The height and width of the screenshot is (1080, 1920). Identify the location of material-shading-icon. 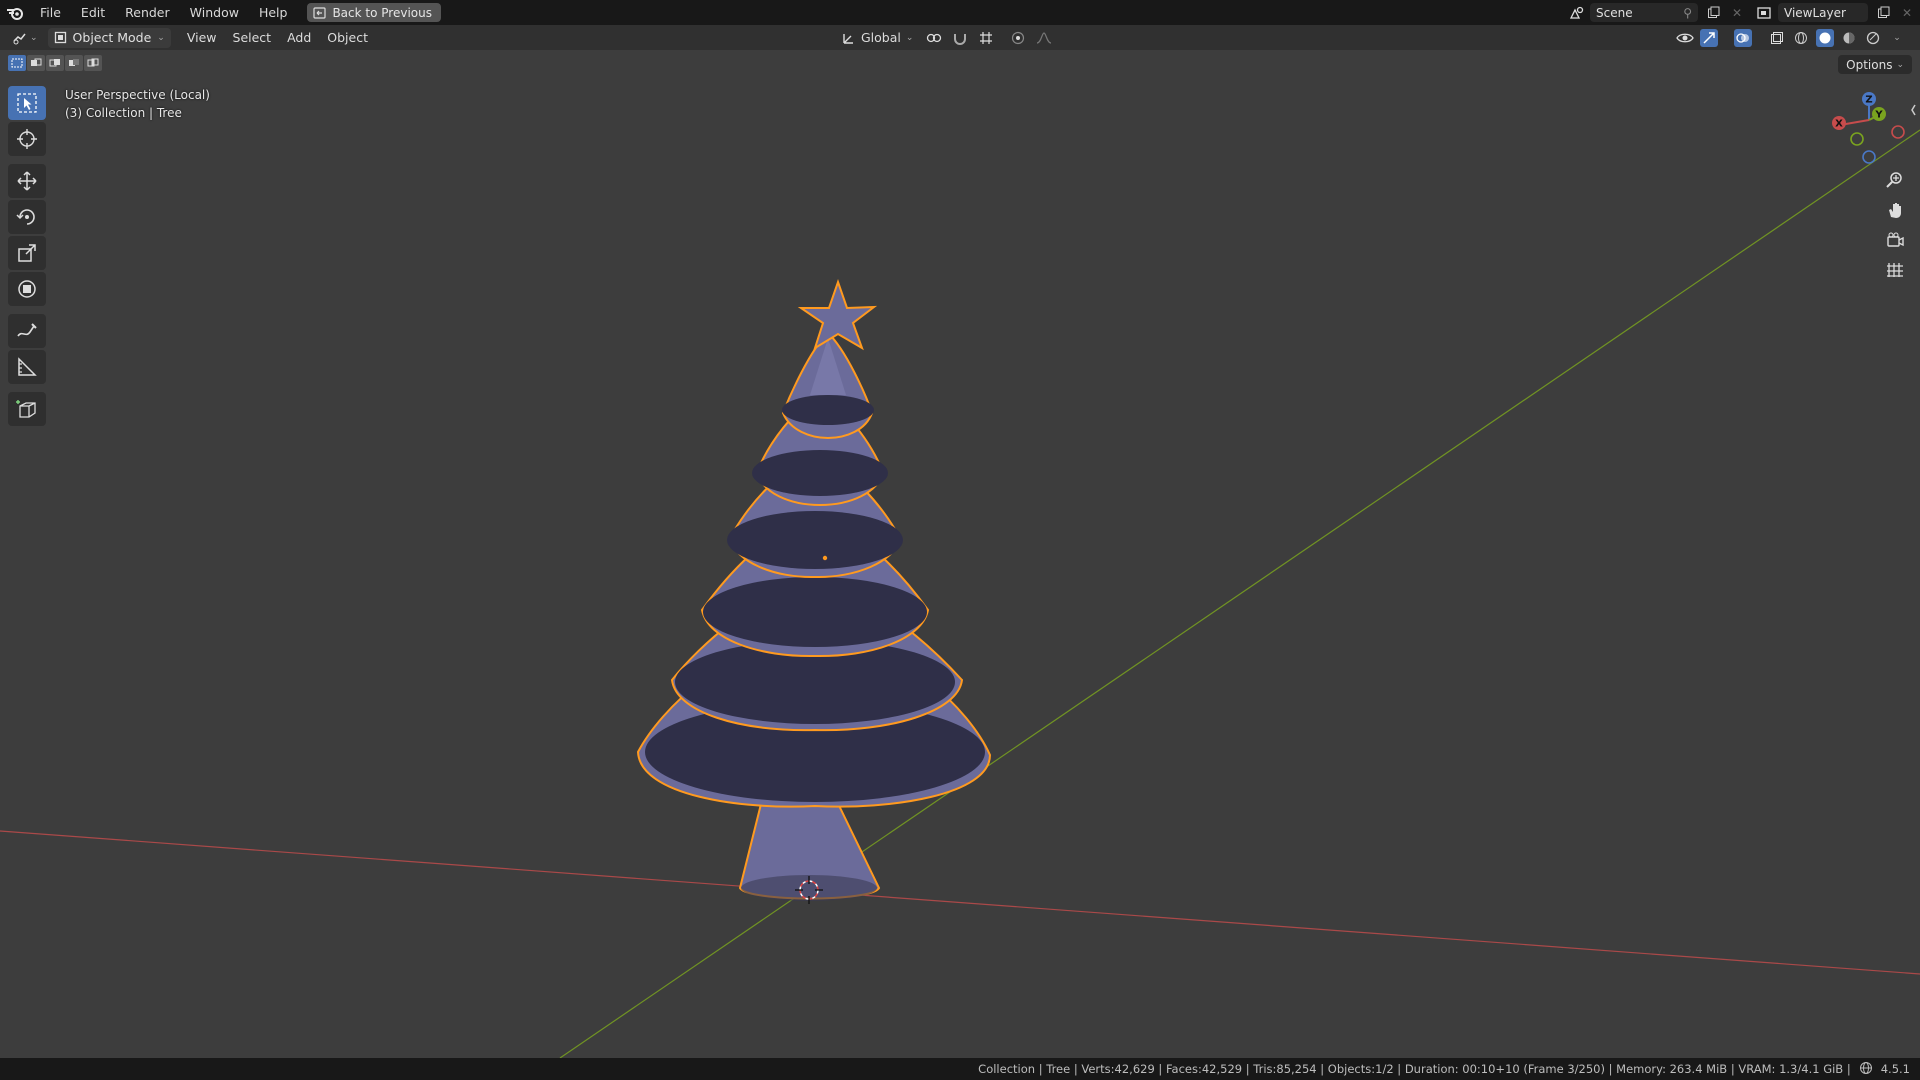
(1849, 38).